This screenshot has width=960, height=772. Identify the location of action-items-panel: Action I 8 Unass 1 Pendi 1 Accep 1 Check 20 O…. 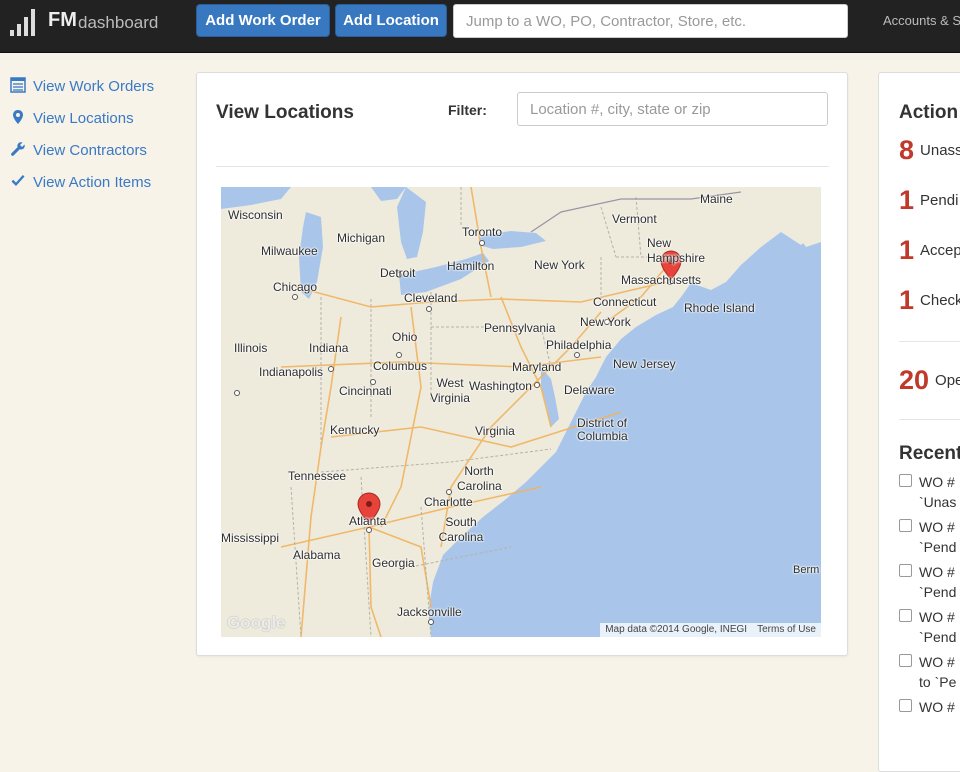
(919, 422).